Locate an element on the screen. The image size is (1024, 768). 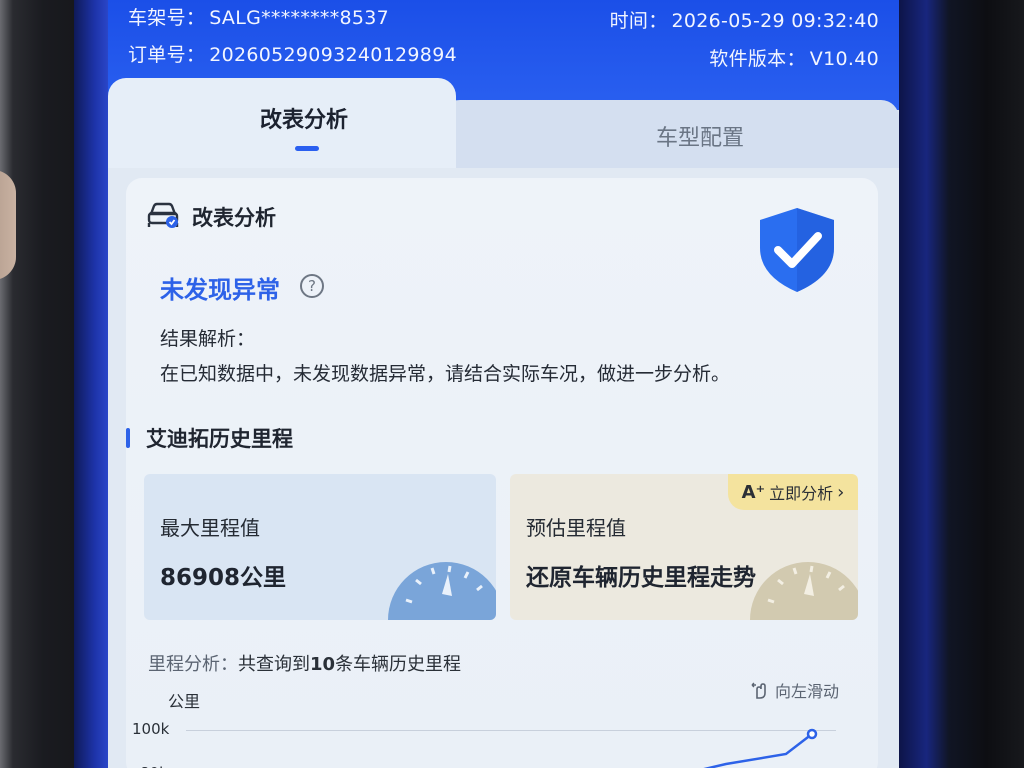
tab-modification-analysis: 改表分析 is located at coordinates (304, 118).